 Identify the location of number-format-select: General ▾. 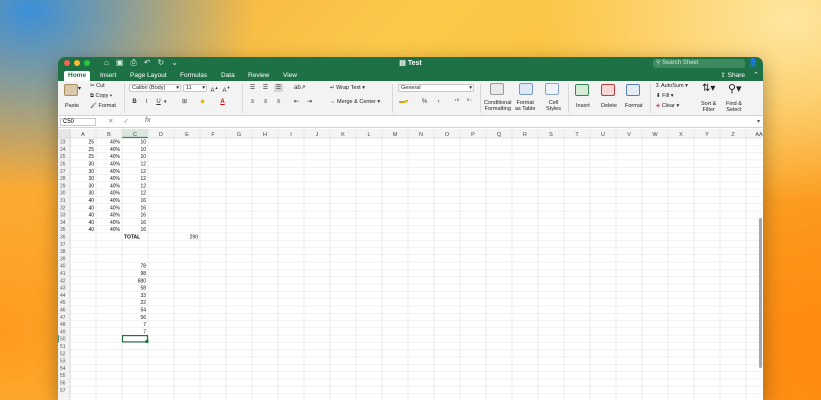
(436, 88).